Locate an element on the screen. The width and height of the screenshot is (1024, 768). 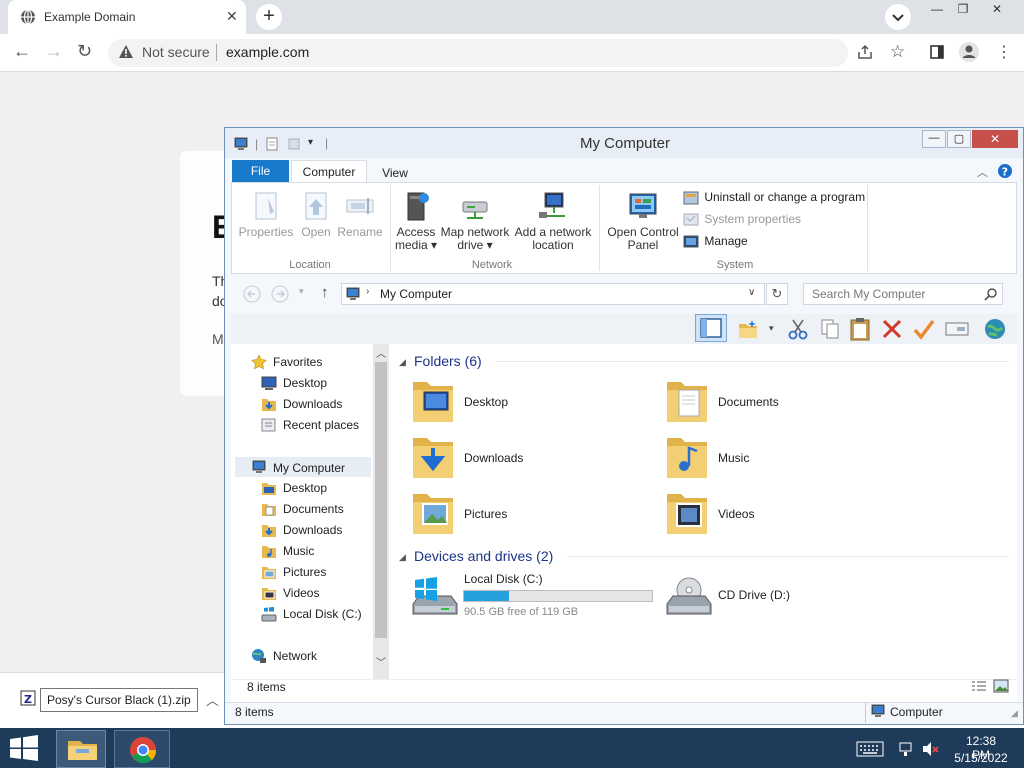
globe-toolbar-icon is located at coordinates (995, 329).